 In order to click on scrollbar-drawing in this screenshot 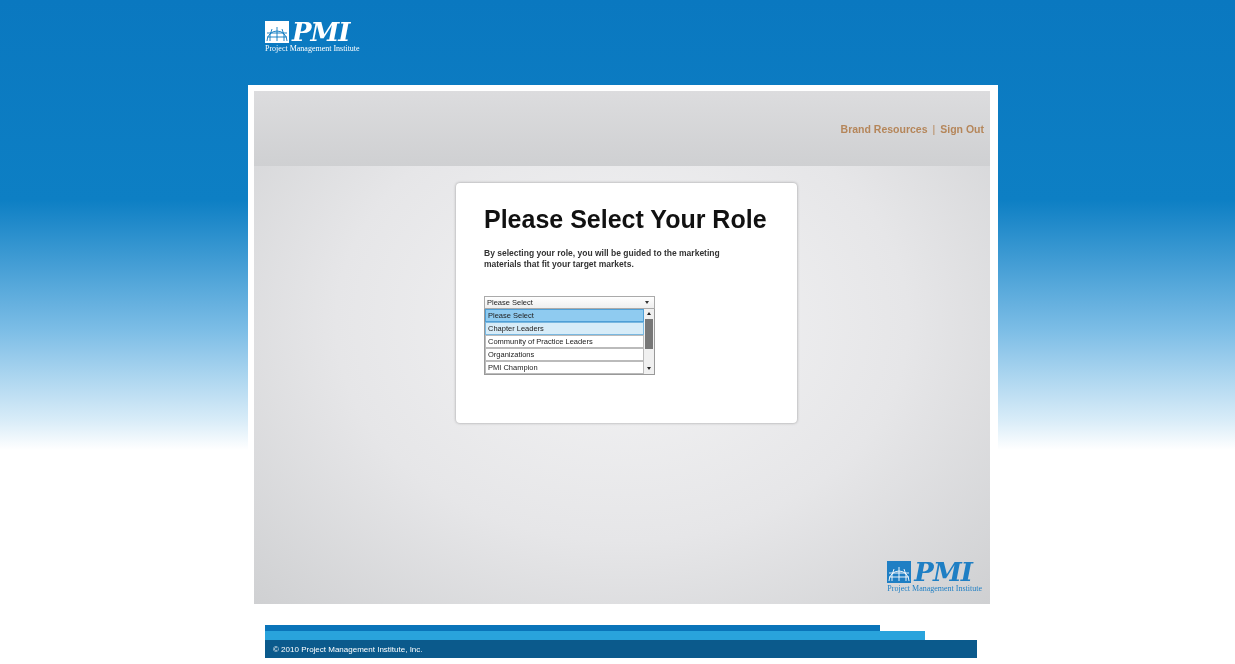, I will do `click(649, 341)`.